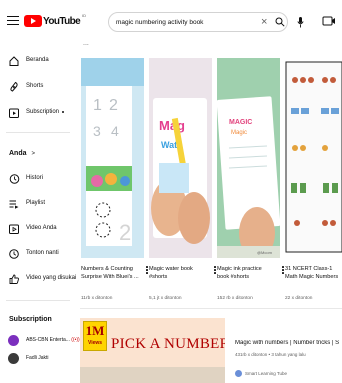  I want to click on video-title: Magic water book #shorts, so click(178, 273).